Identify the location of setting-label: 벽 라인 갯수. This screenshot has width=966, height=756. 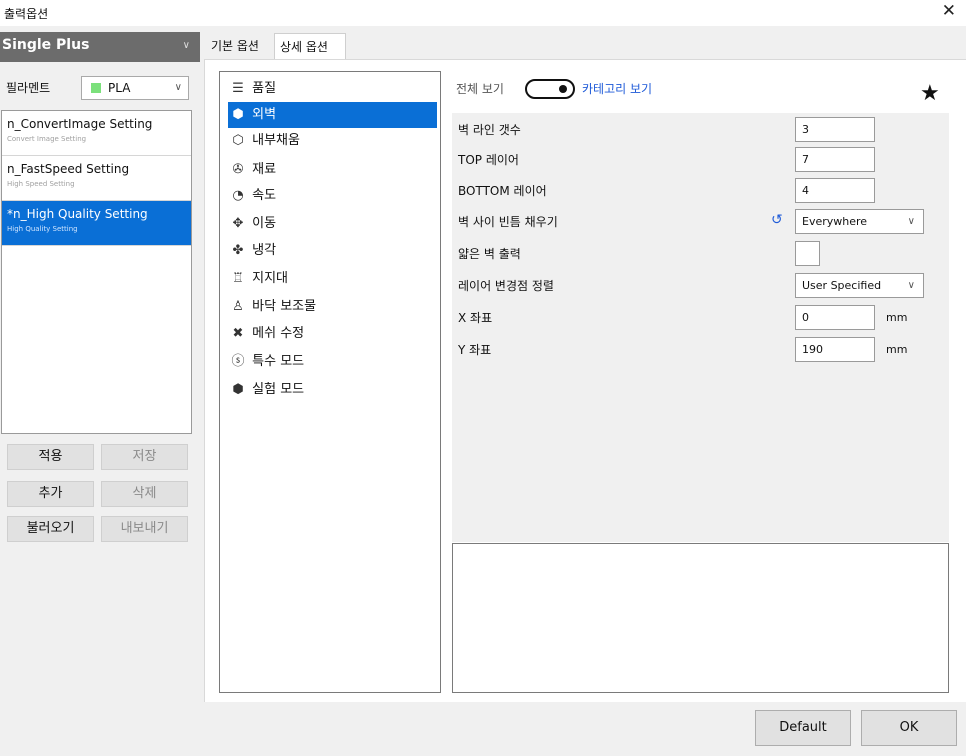
(489, 130).